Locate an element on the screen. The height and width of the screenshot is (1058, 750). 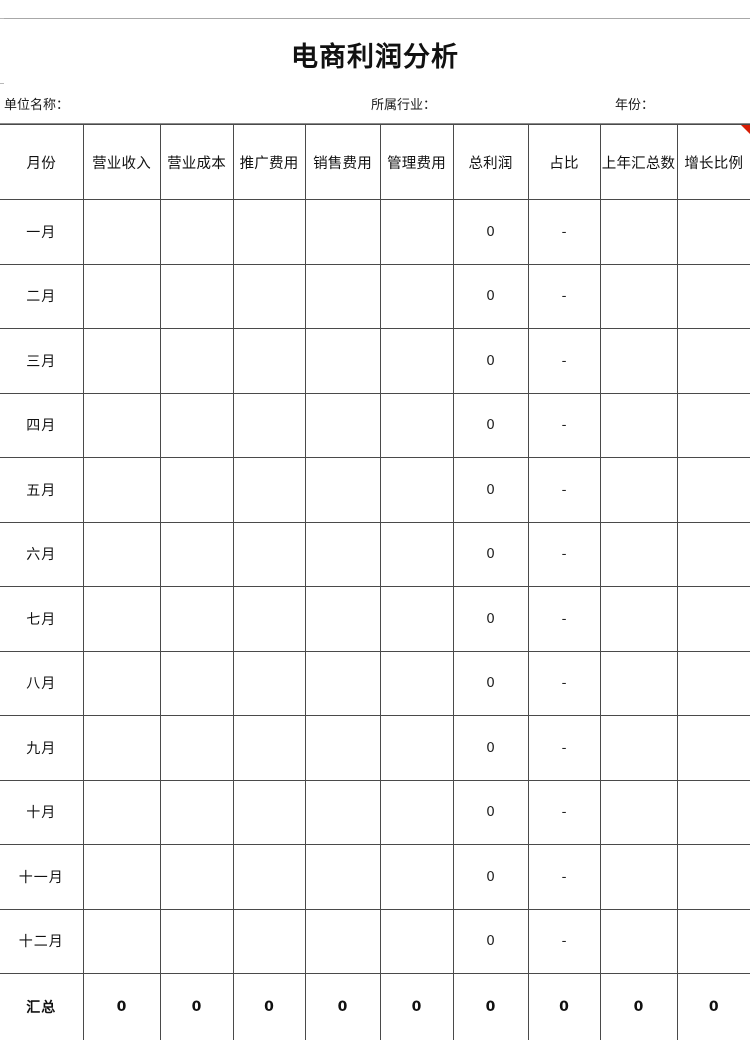
column-header-profit: 总利润 is located at coordinates (490, 162).